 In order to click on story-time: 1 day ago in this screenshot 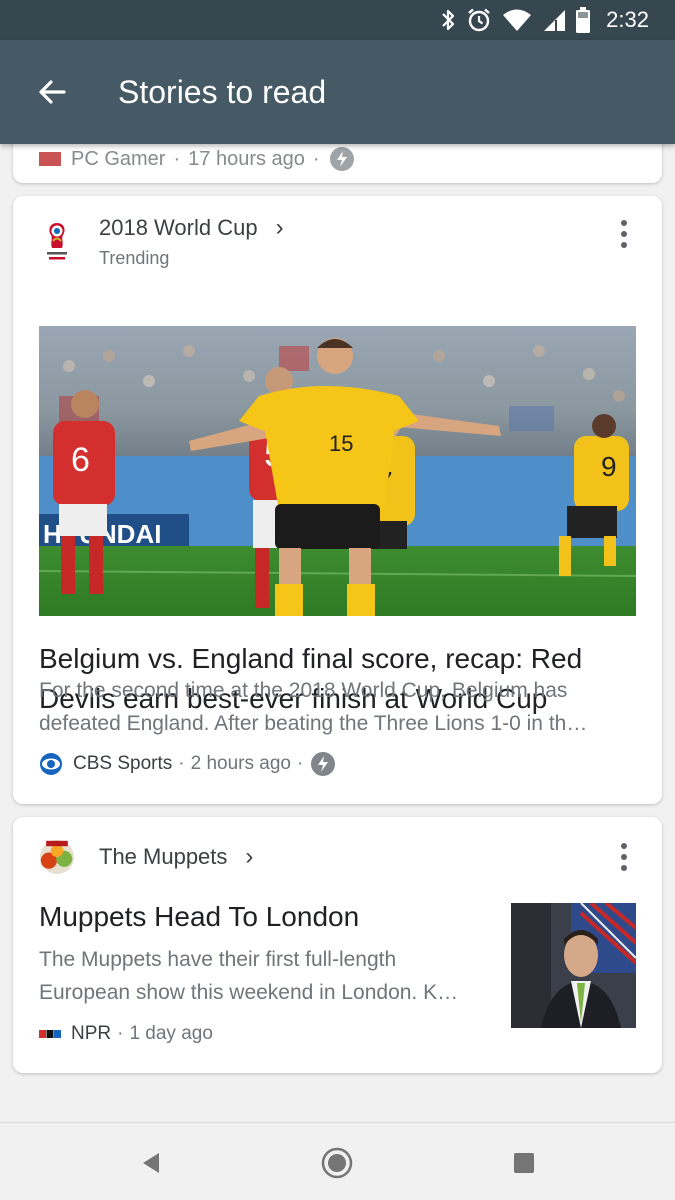, I will do `click(171, 1033)`.